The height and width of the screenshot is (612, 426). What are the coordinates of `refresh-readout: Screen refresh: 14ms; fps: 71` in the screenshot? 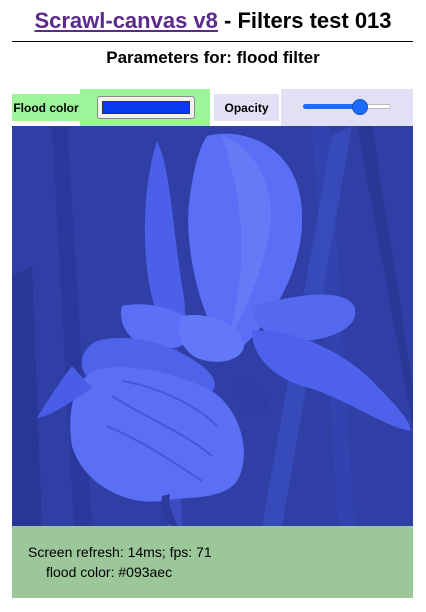 It's located at (120, 552).